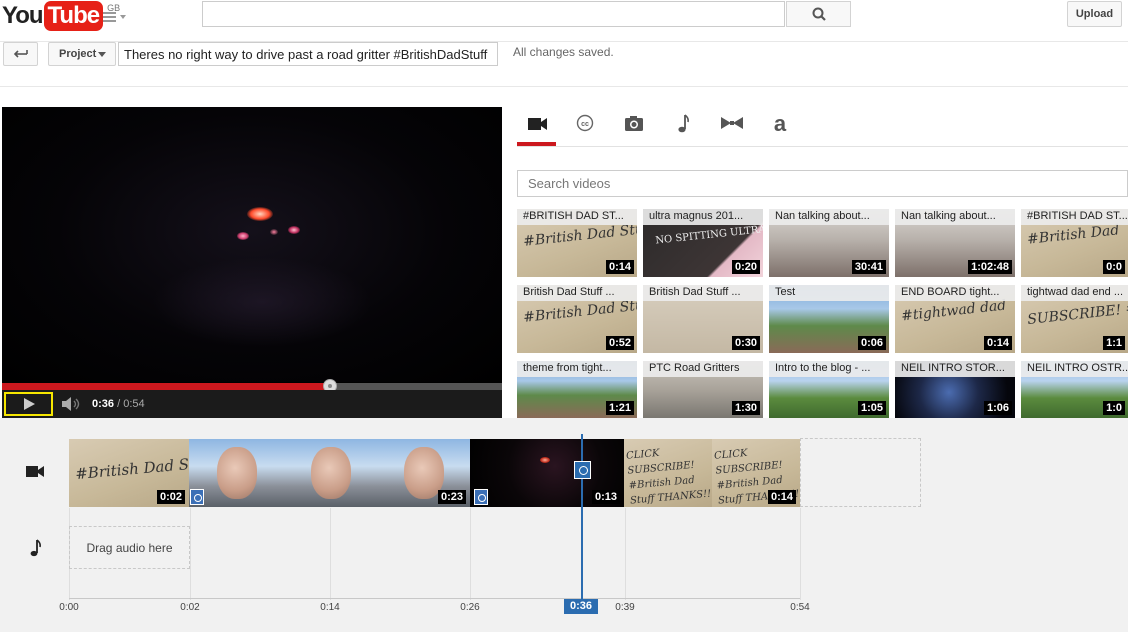  I want to click on play-icon, so click(29, 404).